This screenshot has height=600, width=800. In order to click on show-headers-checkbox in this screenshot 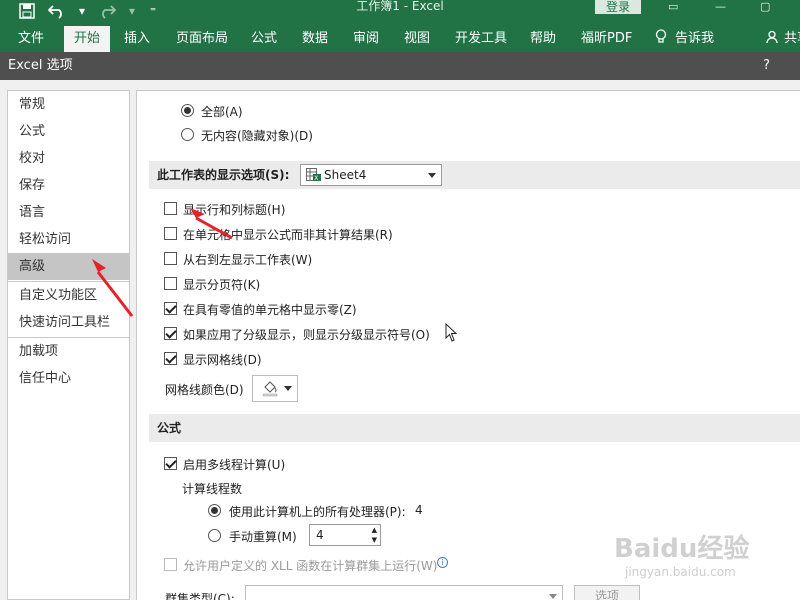, I will do `click(170, 208)`.